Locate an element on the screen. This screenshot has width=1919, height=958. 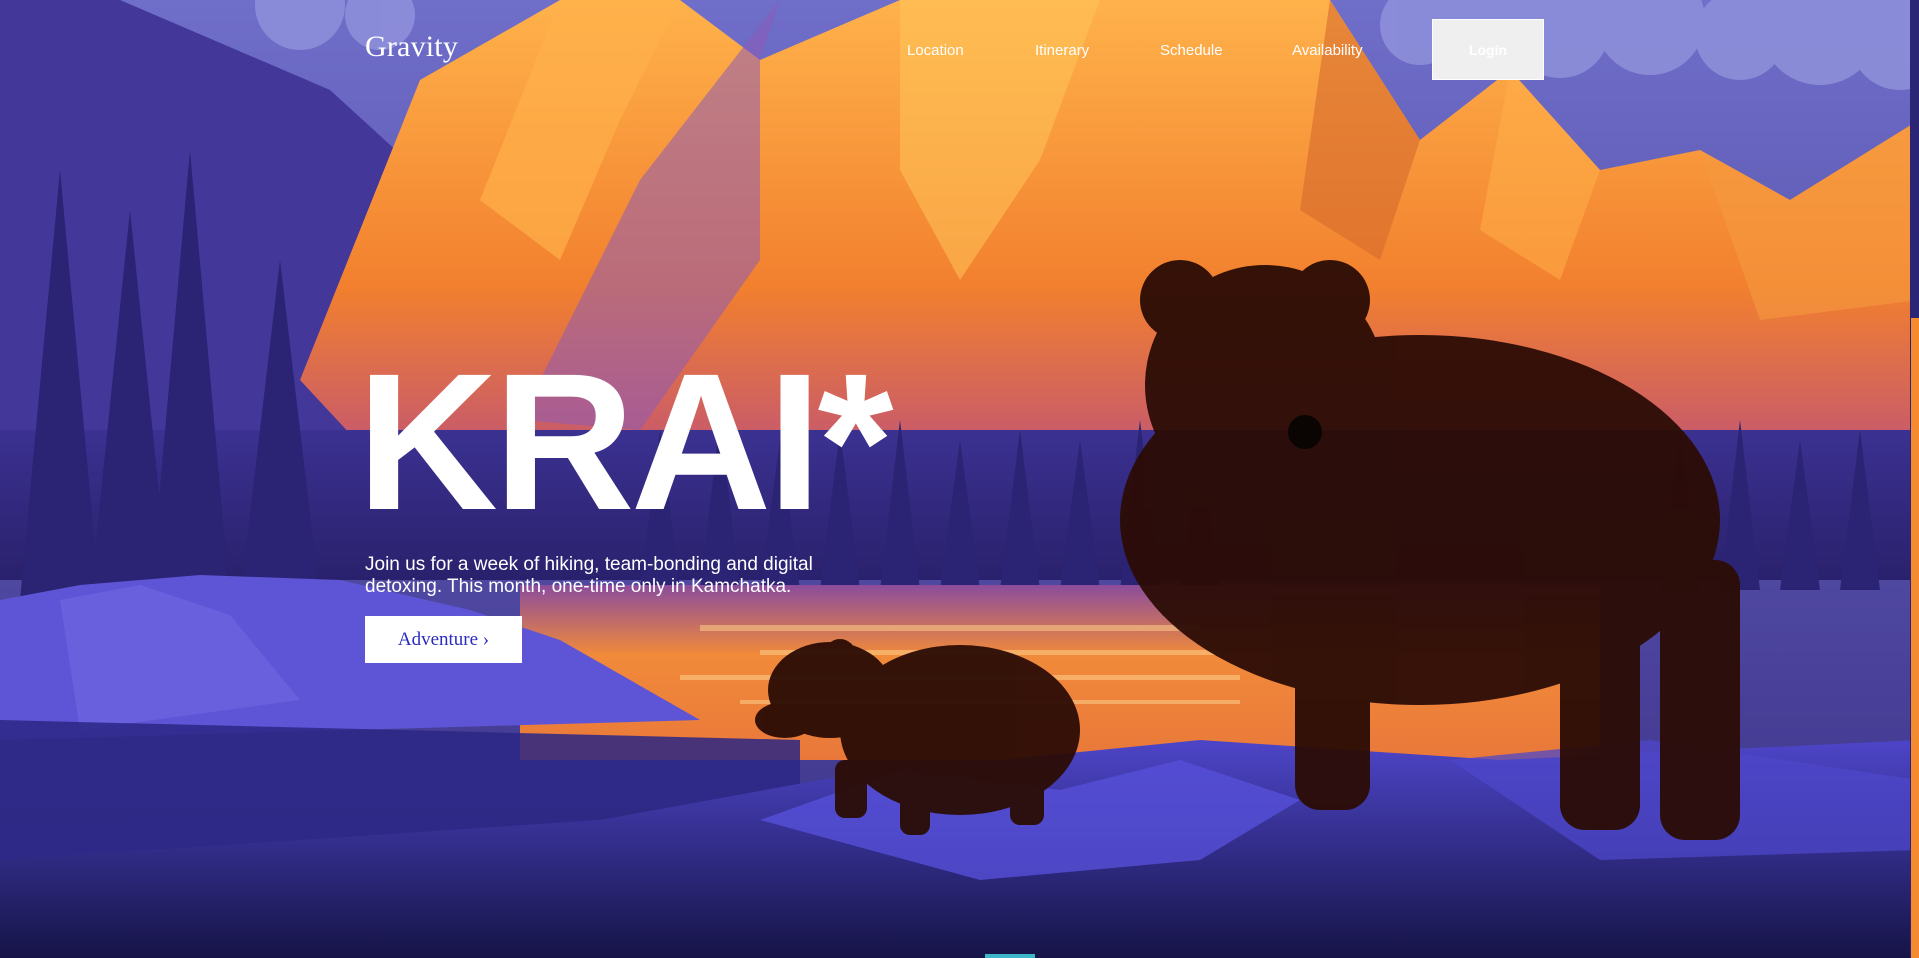
scrollbar-thumb is located at coordinates (1915, 638).